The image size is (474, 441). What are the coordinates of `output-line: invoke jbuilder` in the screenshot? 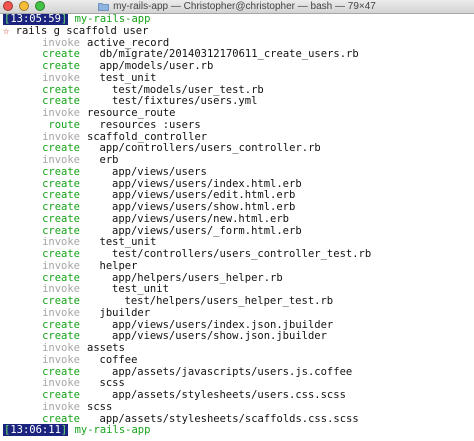 It's located at (238, 313).